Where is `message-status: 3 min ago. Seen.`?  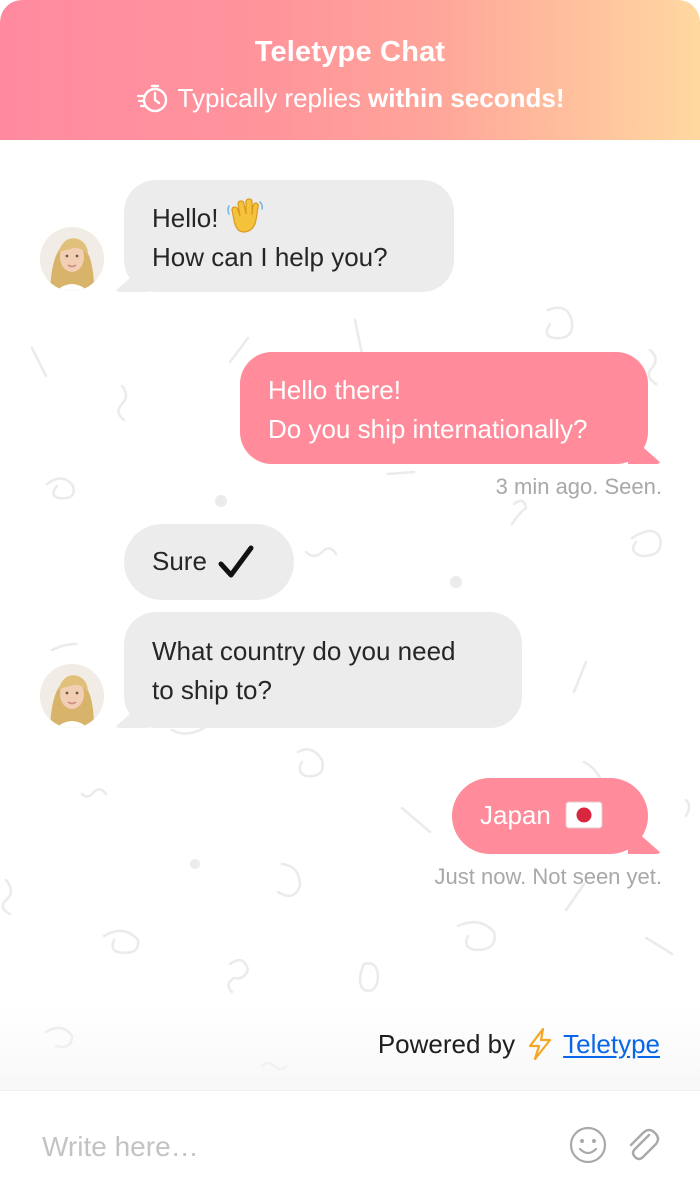
message-status: 3 min ago. Seen. is located at coordinates (578, 486).